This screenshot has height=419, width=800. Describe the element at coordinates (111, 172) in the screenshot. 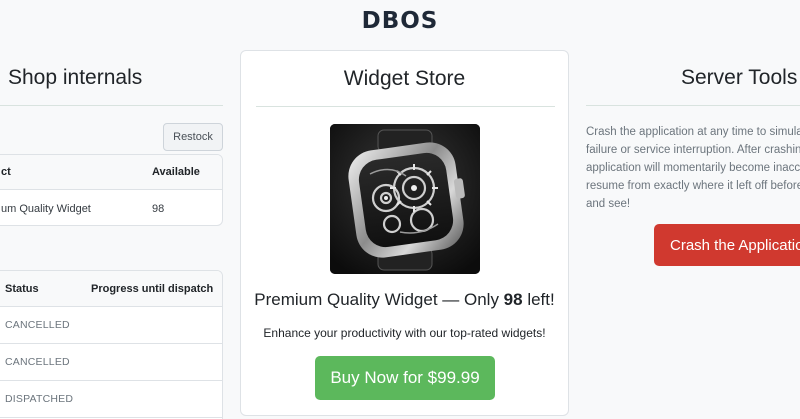

I see `inventory-table-header: ct Available` at that location.